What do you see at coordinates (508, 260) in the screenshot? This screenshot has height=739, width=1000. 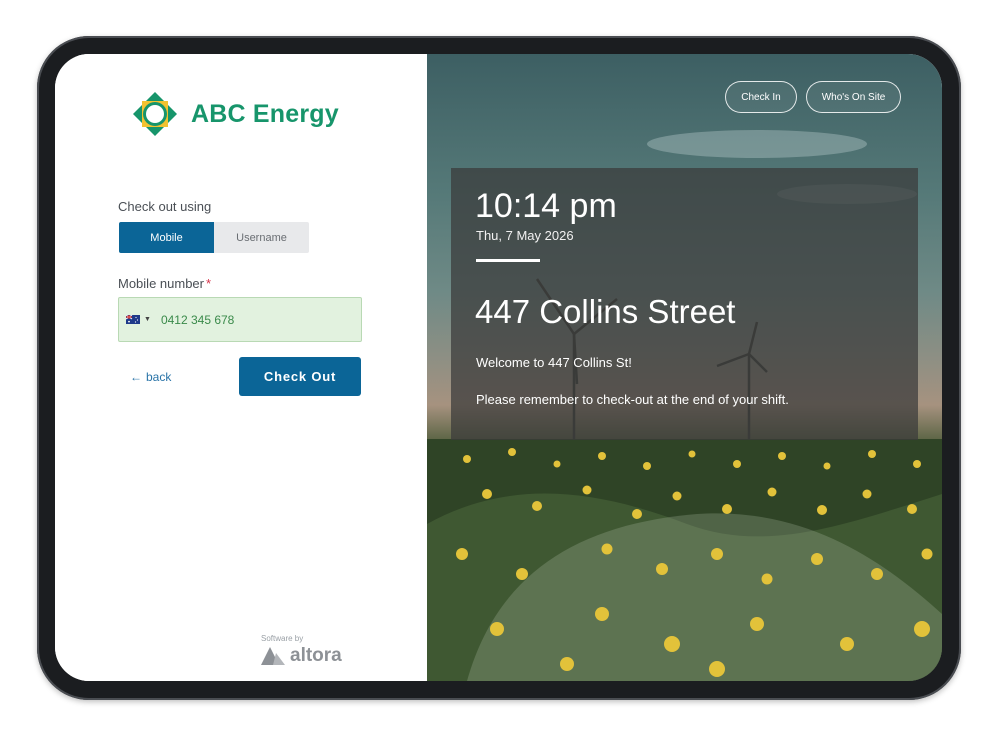 I see `divider` at bounding box center [508, 260].